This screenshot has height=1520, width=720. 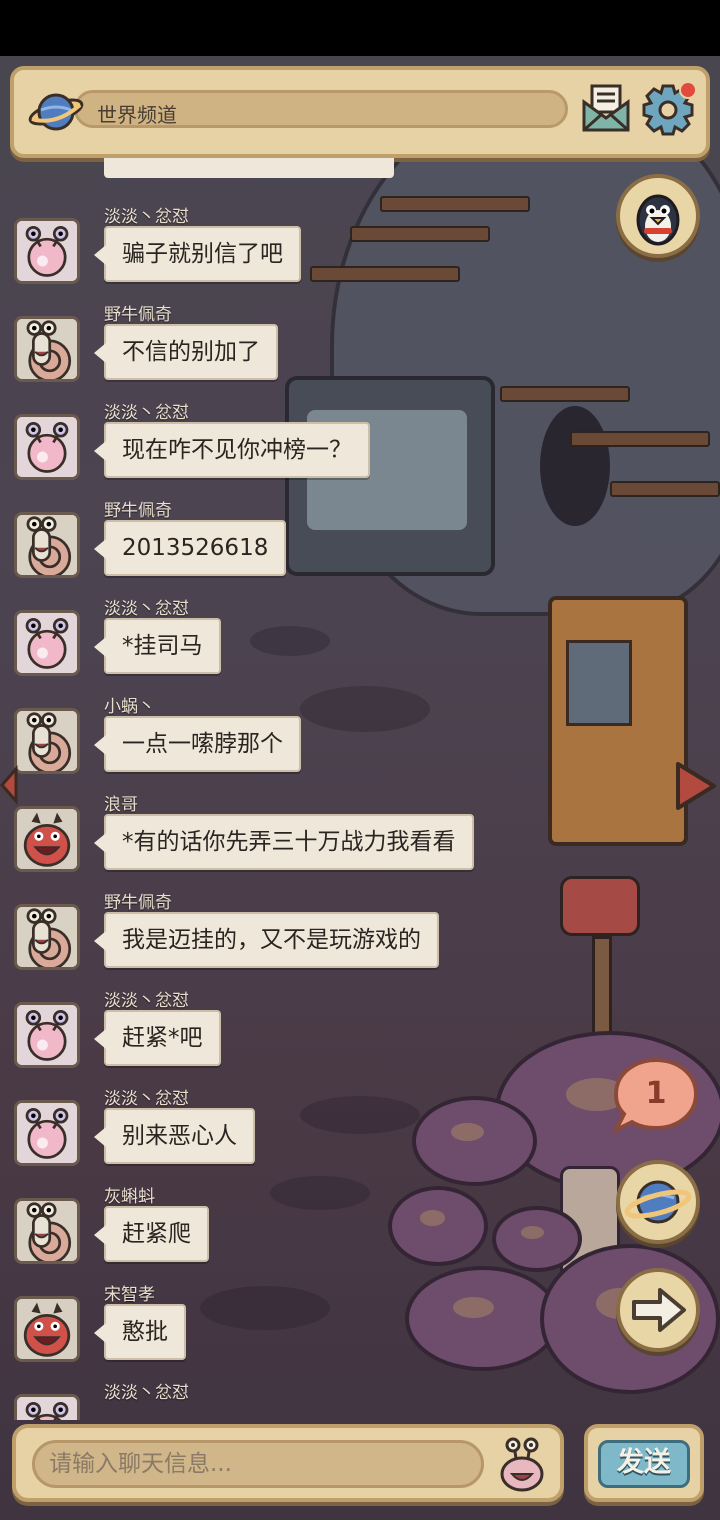 I want to click on chat-message: 淡淡丶忿怼 别来恶心人, so click(x=300, y=1133).